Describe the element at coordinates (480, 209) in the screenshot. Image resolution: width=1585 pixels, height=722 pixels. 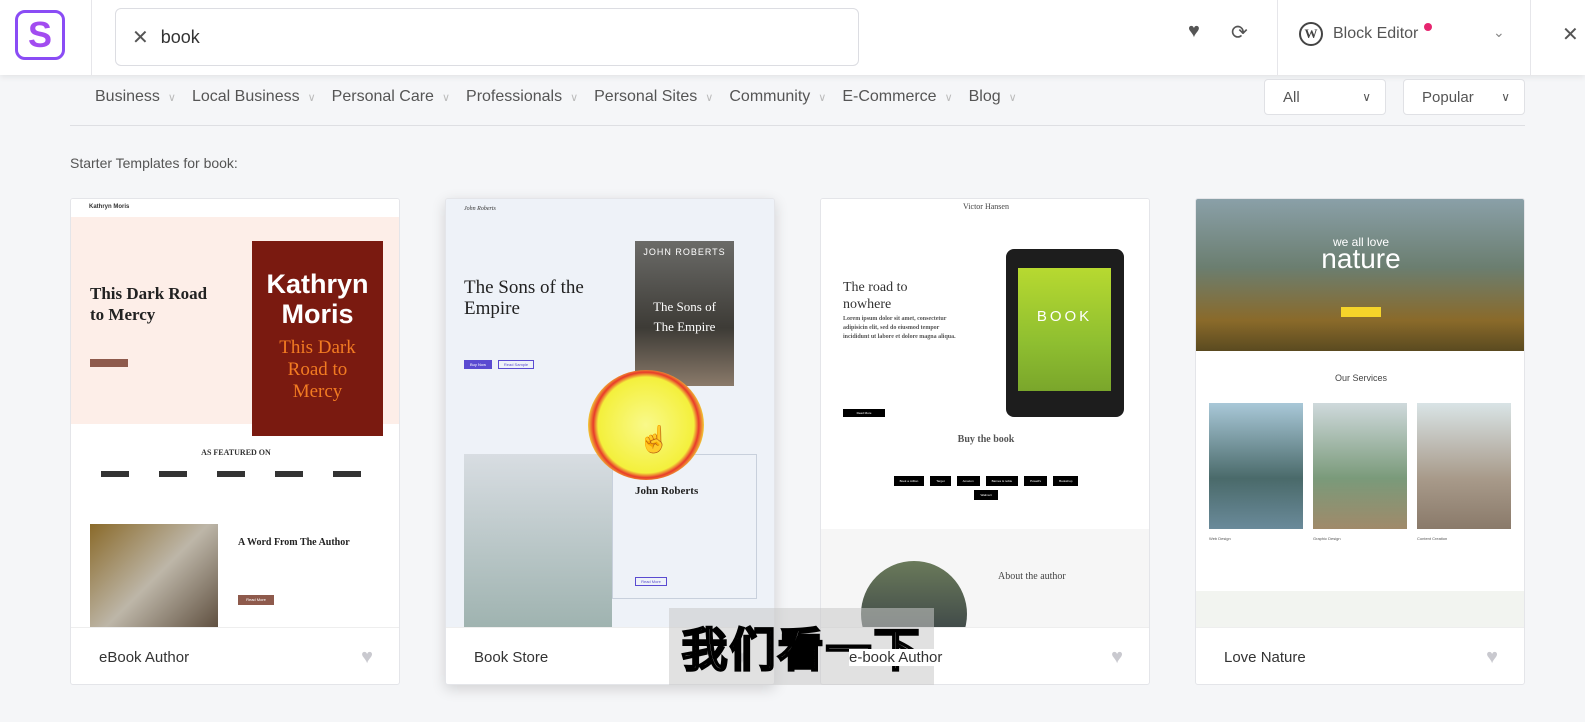
I see `preview-site-name: John Roberts` at that location.